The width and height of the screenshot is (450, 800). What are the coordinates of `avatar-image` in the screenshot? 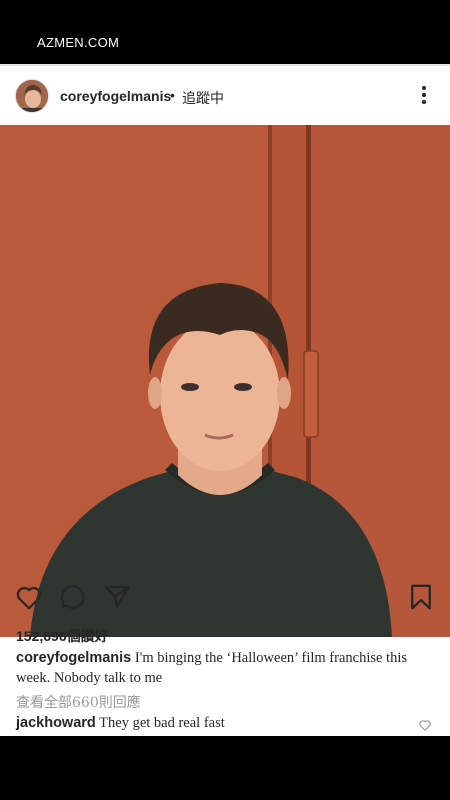 It's located at (32, 96).